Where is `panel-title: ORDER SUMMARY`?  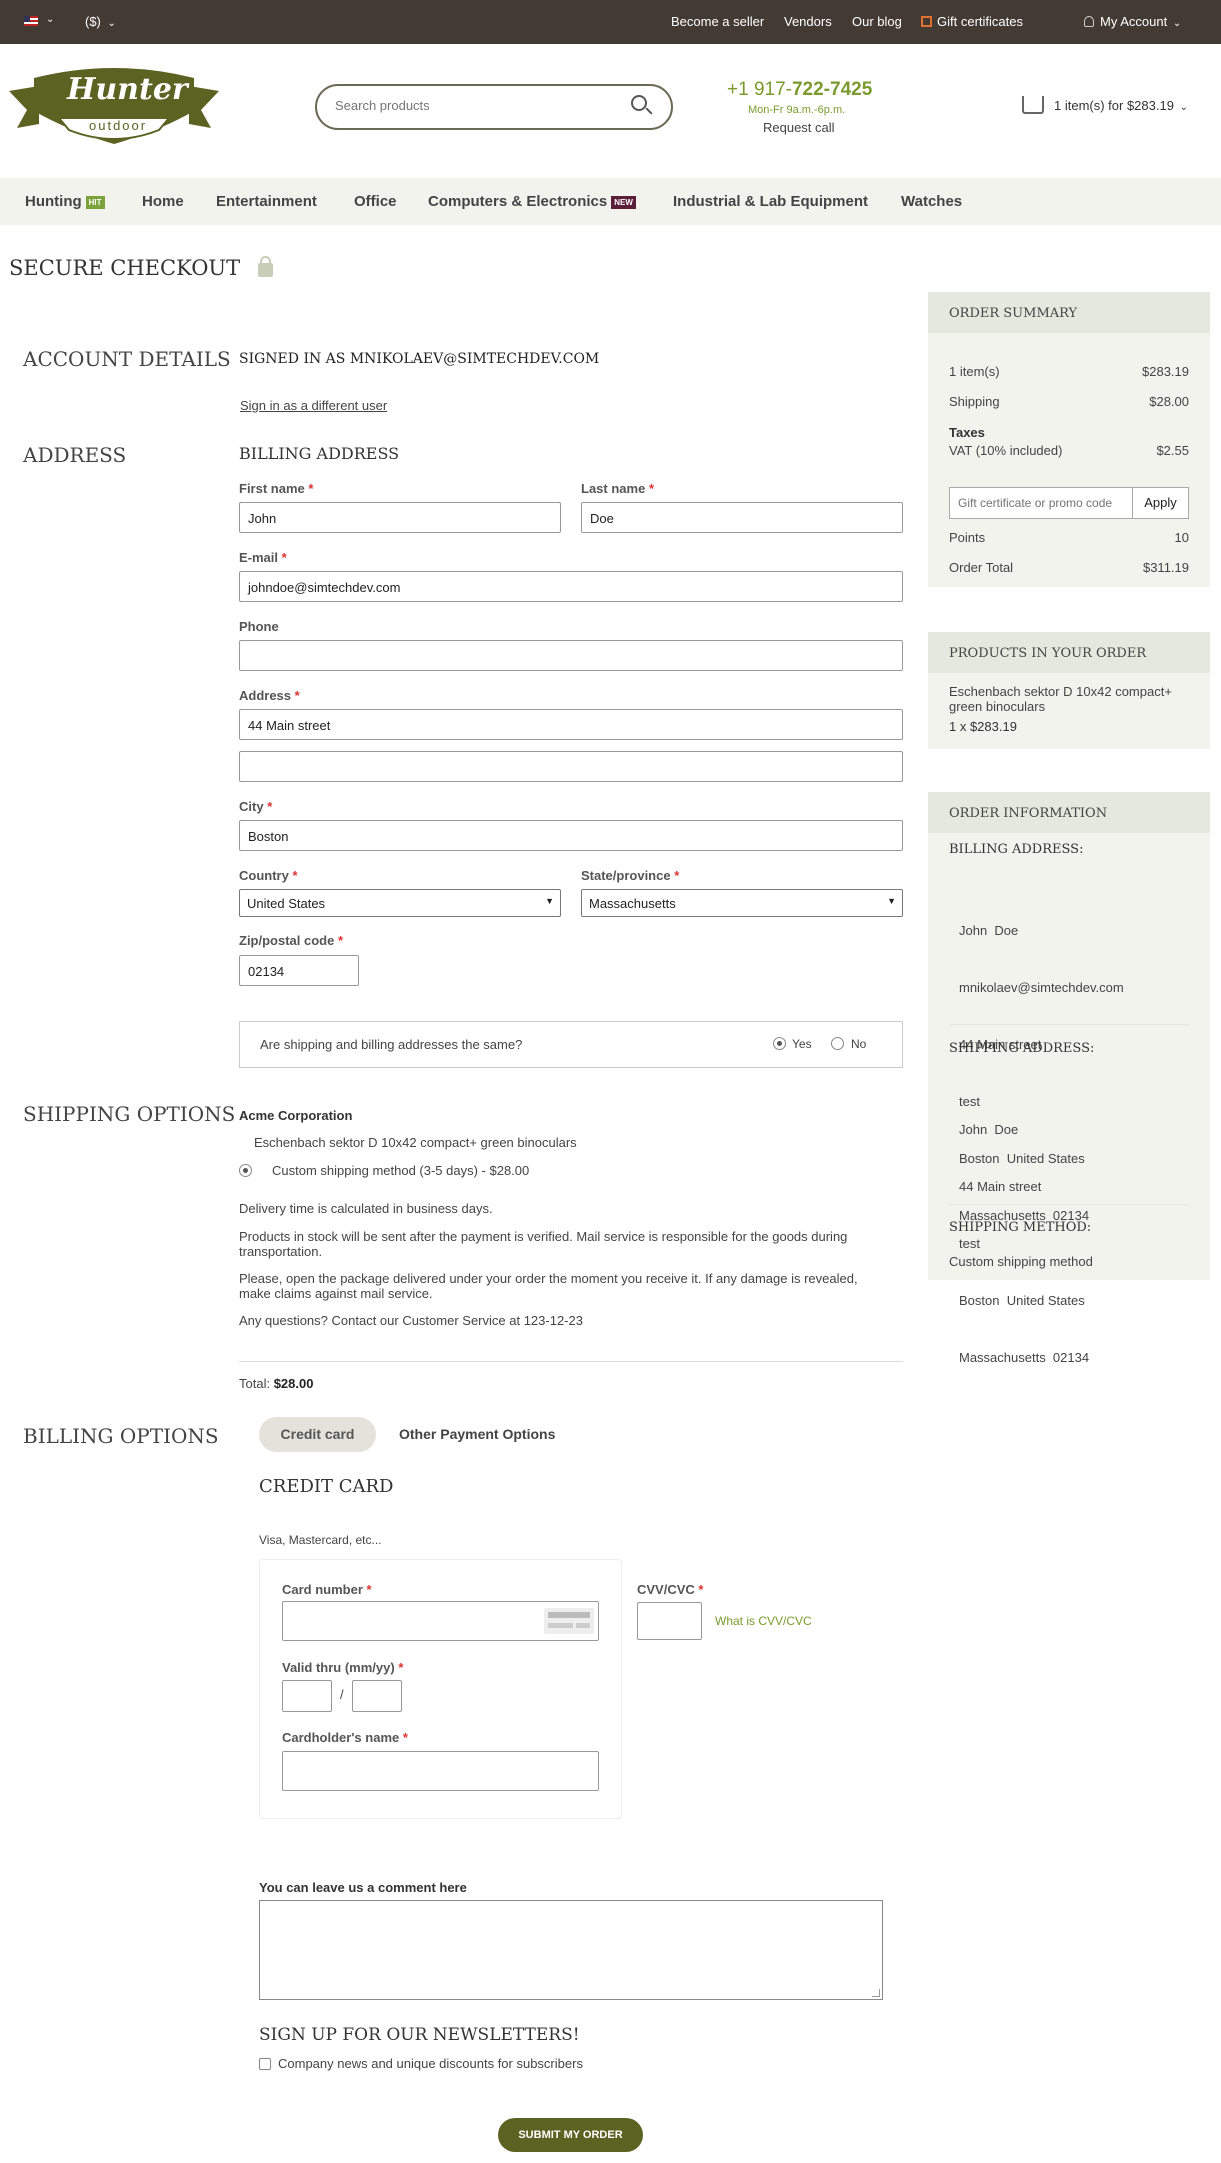
panel-title: ORDER SUMMARY is located at coordinates (1013, 313).